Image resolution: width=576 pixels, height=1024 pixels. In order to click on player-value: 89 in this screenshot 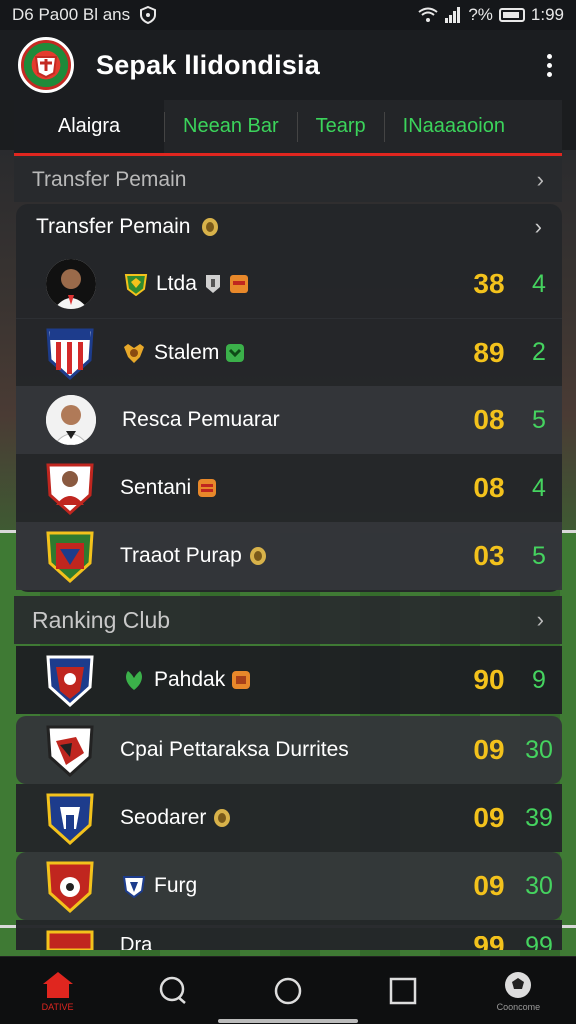, I will do `click(489, 352)`.